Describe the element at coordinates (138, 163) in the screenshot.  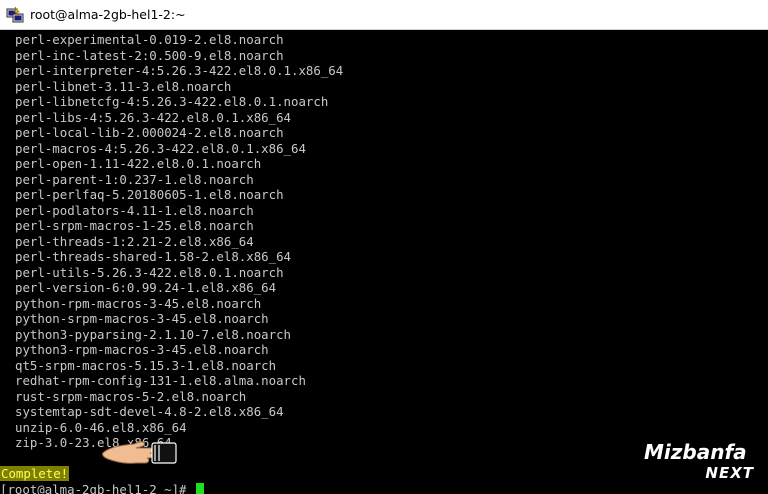
I see `terminal-line: perl-open-1.11-422.el8.0.1.noarch` at that location.